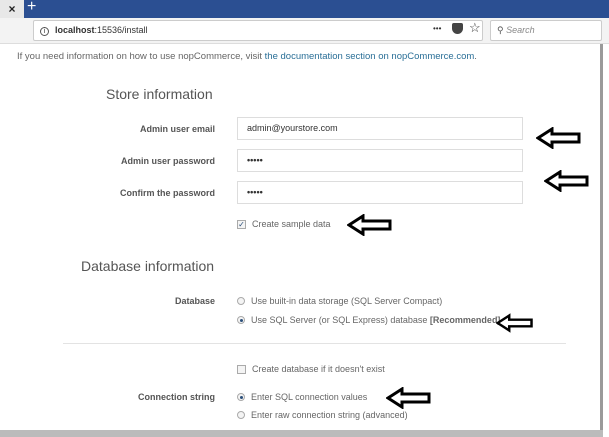 Image resolution: width=609 pixels, height=437 pixels. I want to click on connection-string-label: Connection string, so click(176, 397).